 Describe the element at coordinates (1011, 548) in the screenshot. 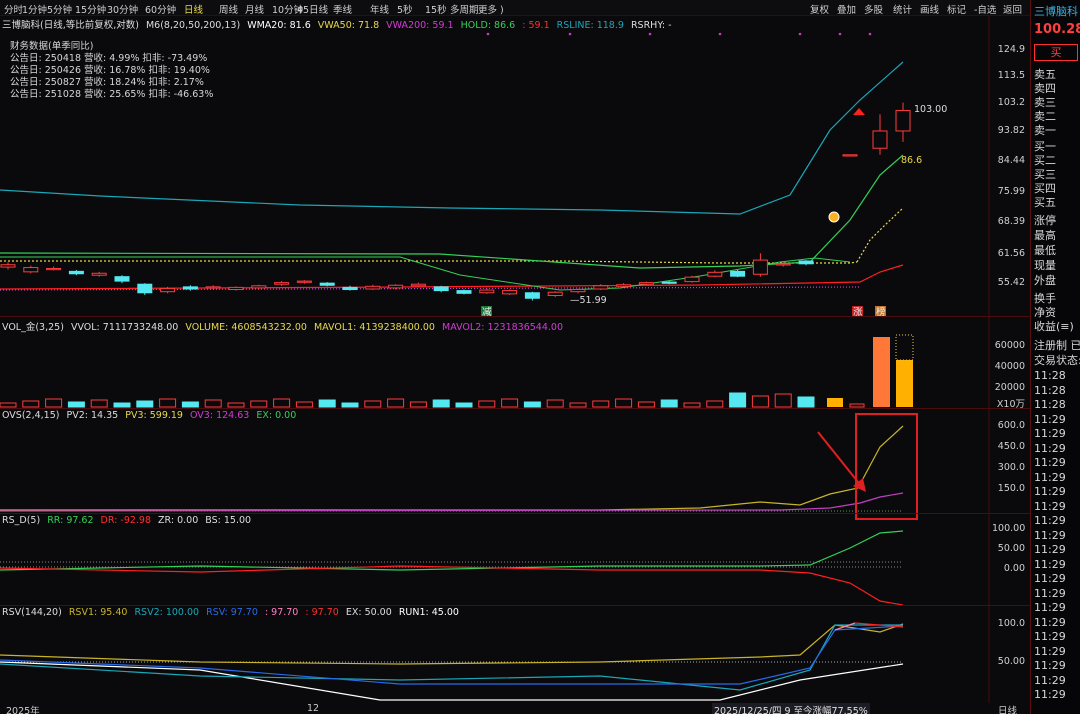

I see `rsd-tick: 50.00` at that location.